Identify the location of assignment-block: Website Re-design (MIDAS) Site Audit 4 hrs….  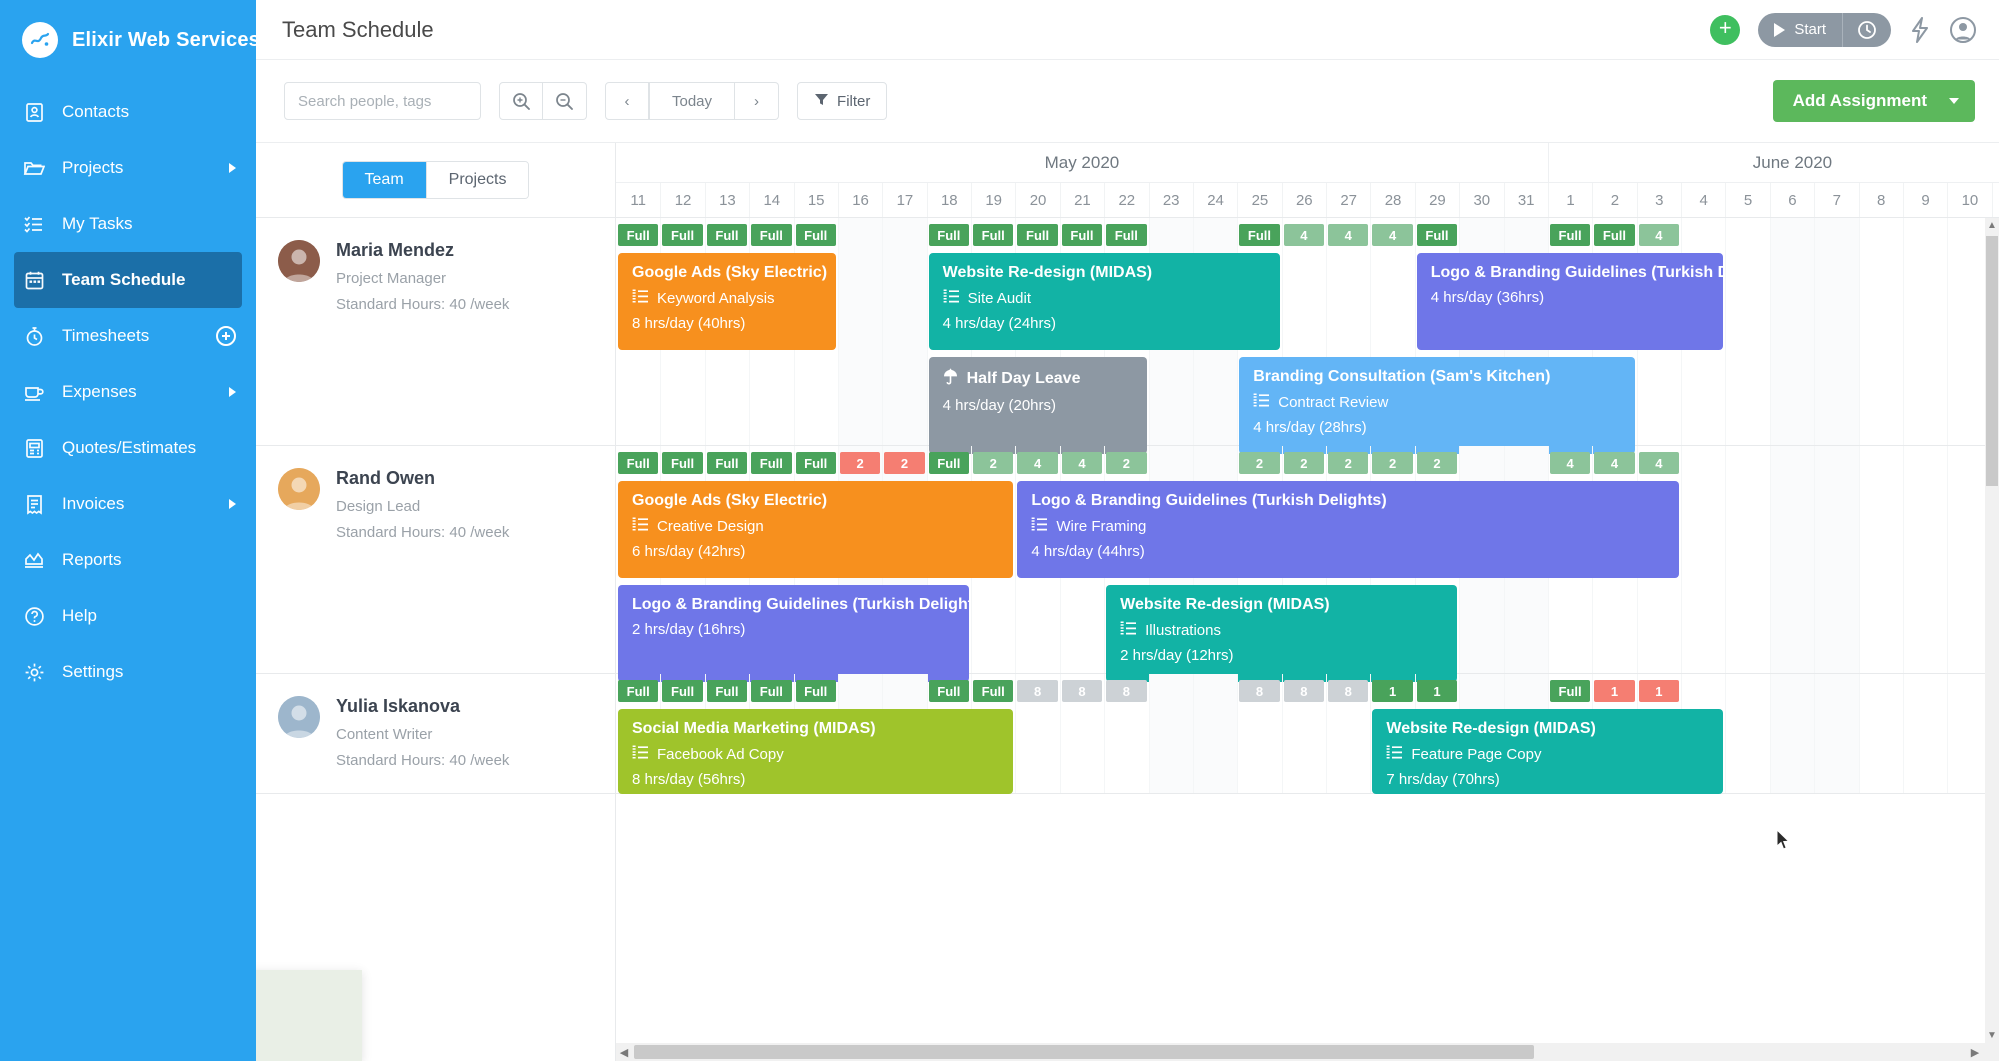
(1104, 301).